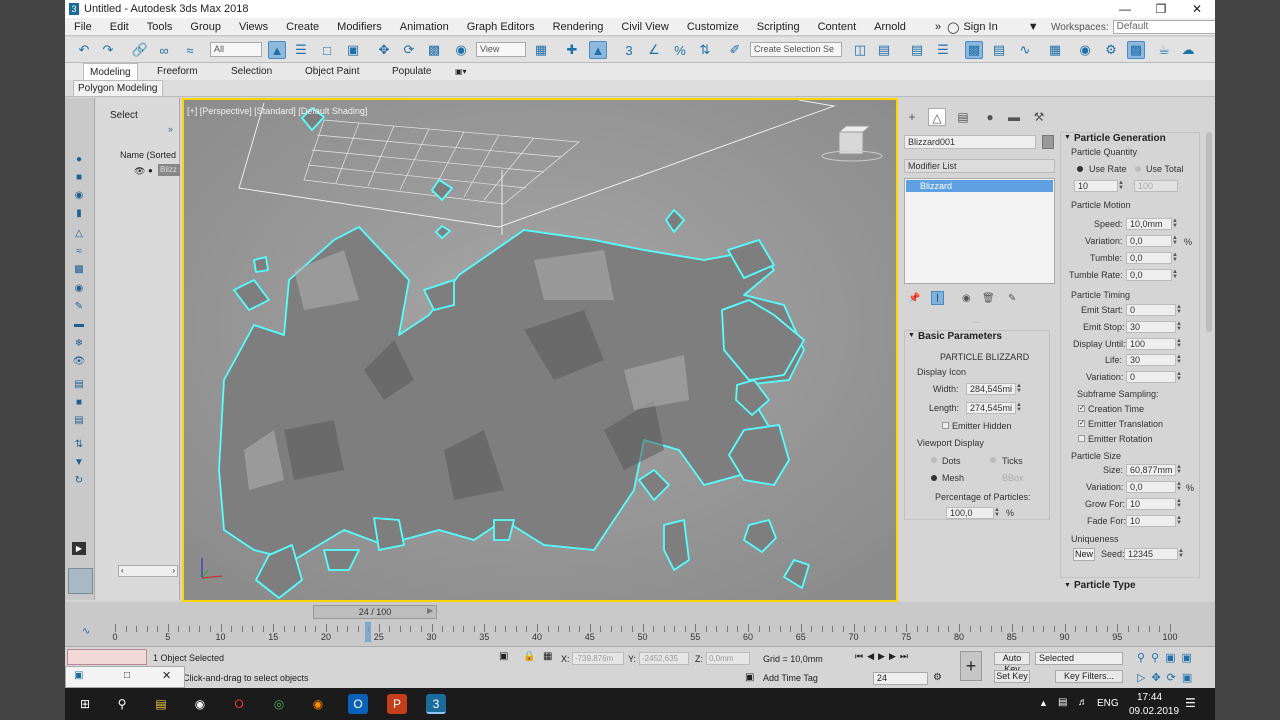 The image size is (1280, 720). I want to click on grow-for-field: 10, so click(1151, 504).